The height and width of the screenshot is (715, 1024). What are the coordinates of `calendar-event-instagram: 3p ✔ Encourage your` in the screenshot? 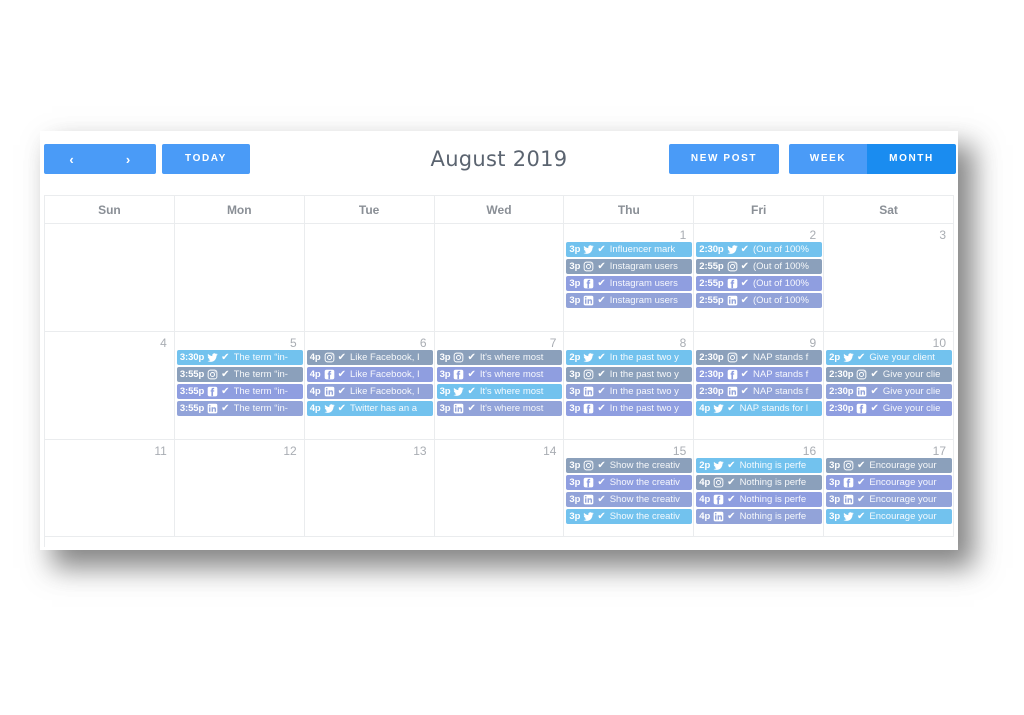 It's located at (889, 465).